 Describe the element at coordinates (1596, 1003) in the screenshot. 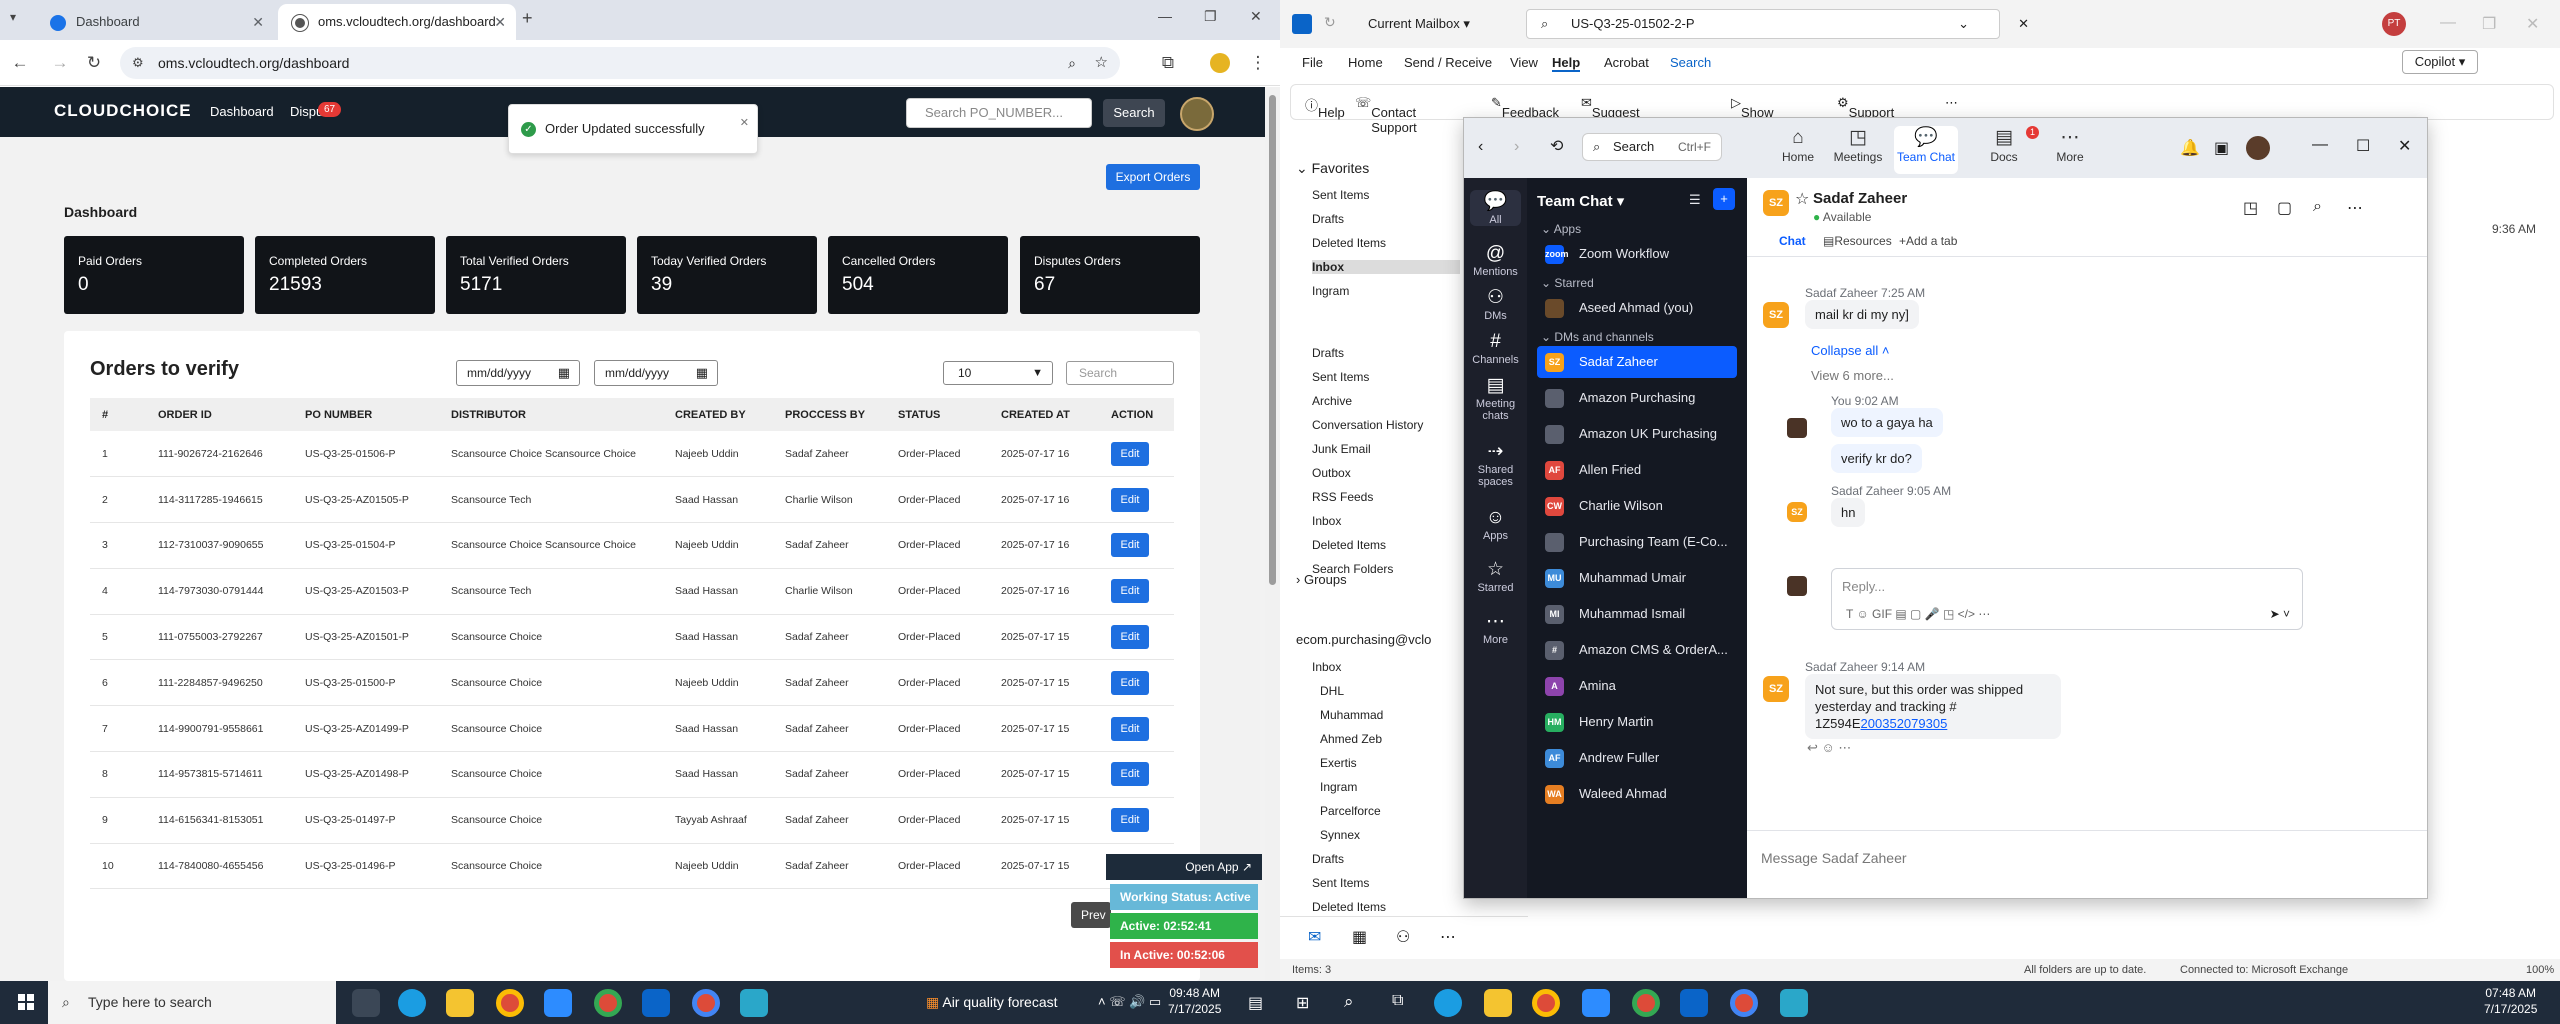

I see `zoom-app-icon` at that location.